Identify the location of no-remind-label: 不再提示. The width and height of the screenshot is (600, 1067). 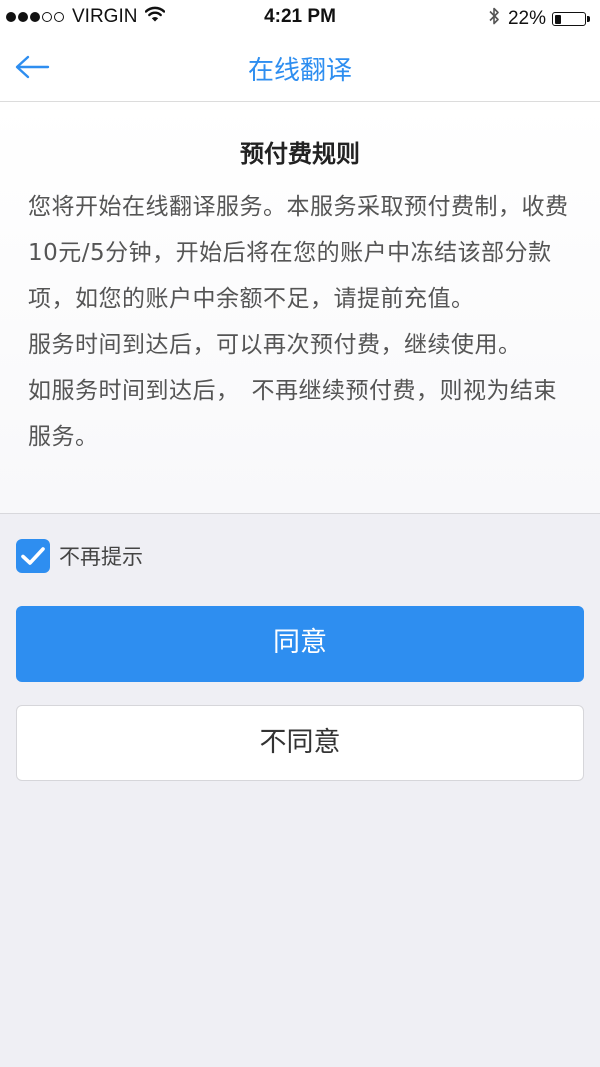
(101, 557).